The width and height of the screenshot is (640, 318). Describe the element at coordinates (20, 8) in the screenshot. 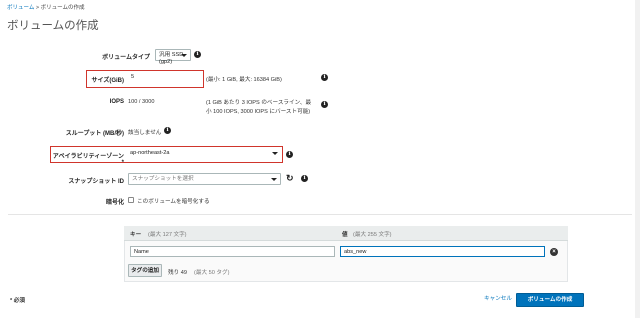

I see `breadcrumb-volumes-link: ボリューム` at that location.